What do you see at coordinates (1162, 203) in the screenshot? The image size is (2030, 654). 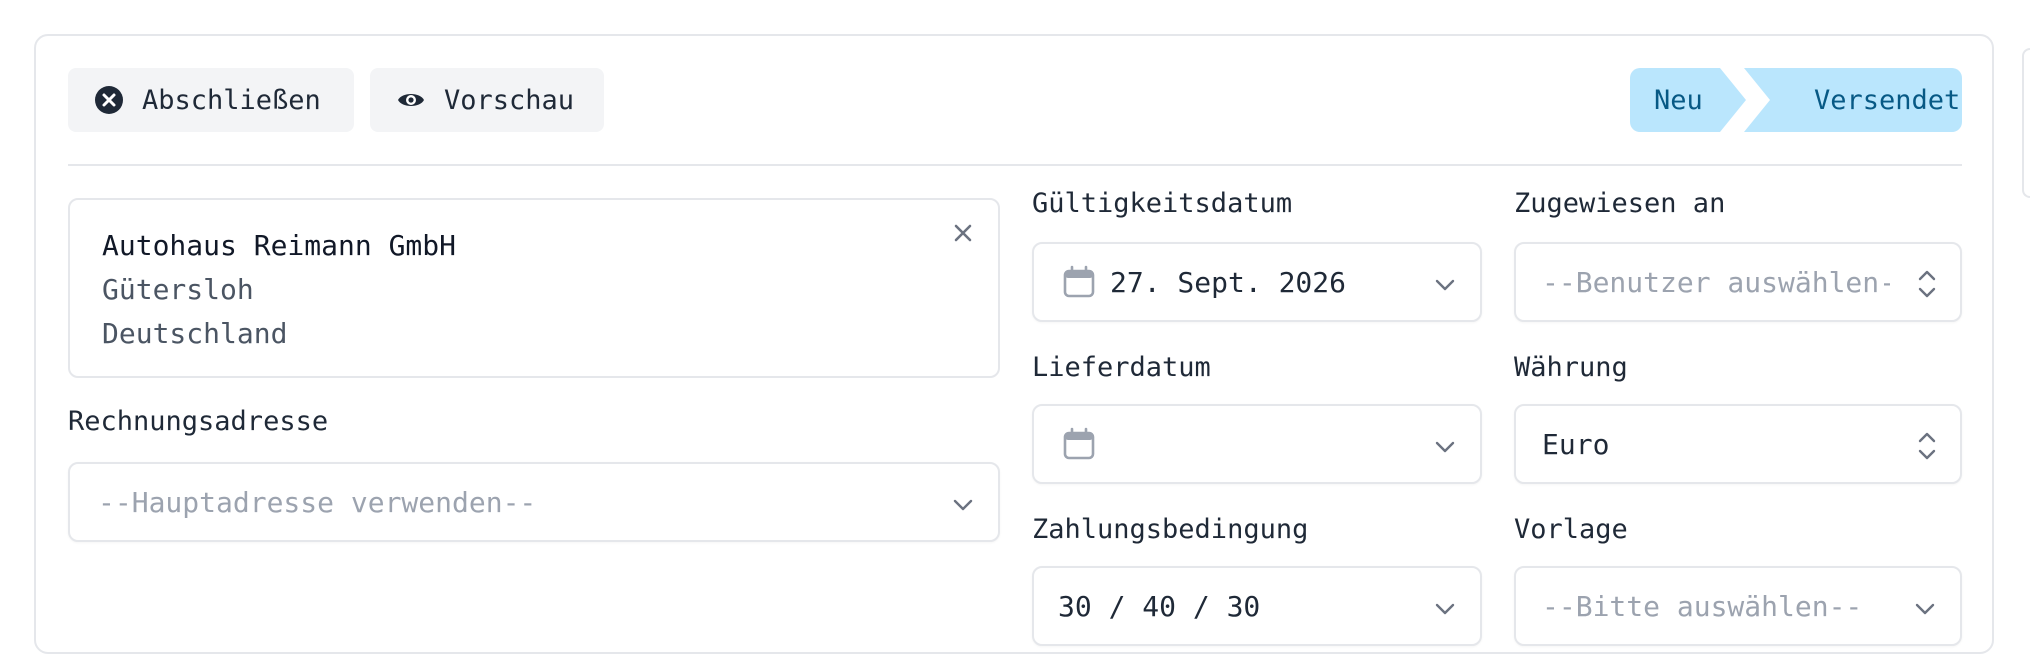 I see `validity-date-label: Gültigkeitsdatum` at bounding box center [1162, 203].